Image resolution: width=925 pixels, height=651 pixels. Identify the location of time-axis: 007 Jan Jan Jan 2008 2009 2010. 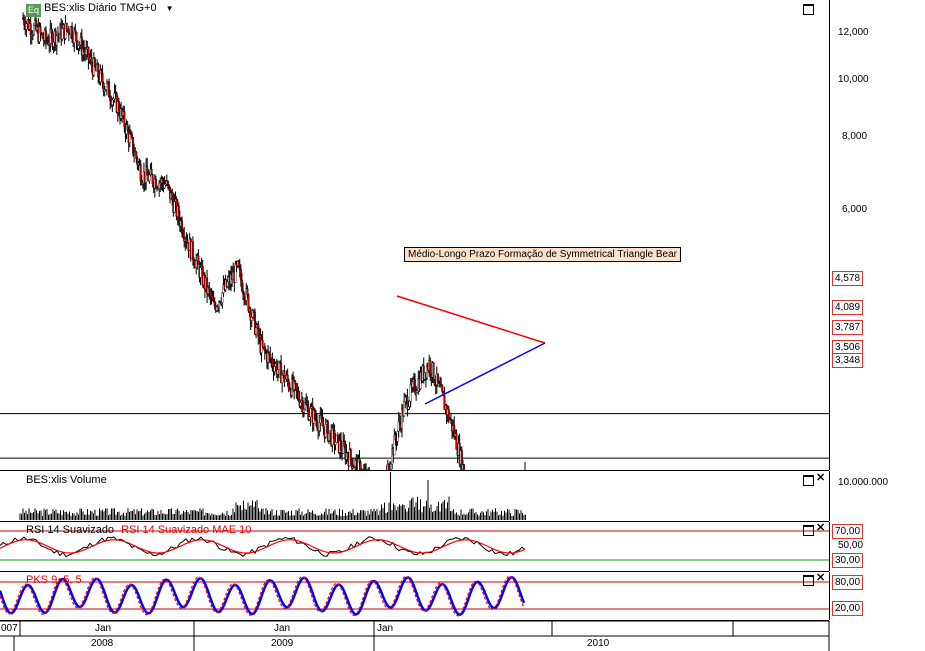
(462, 636).